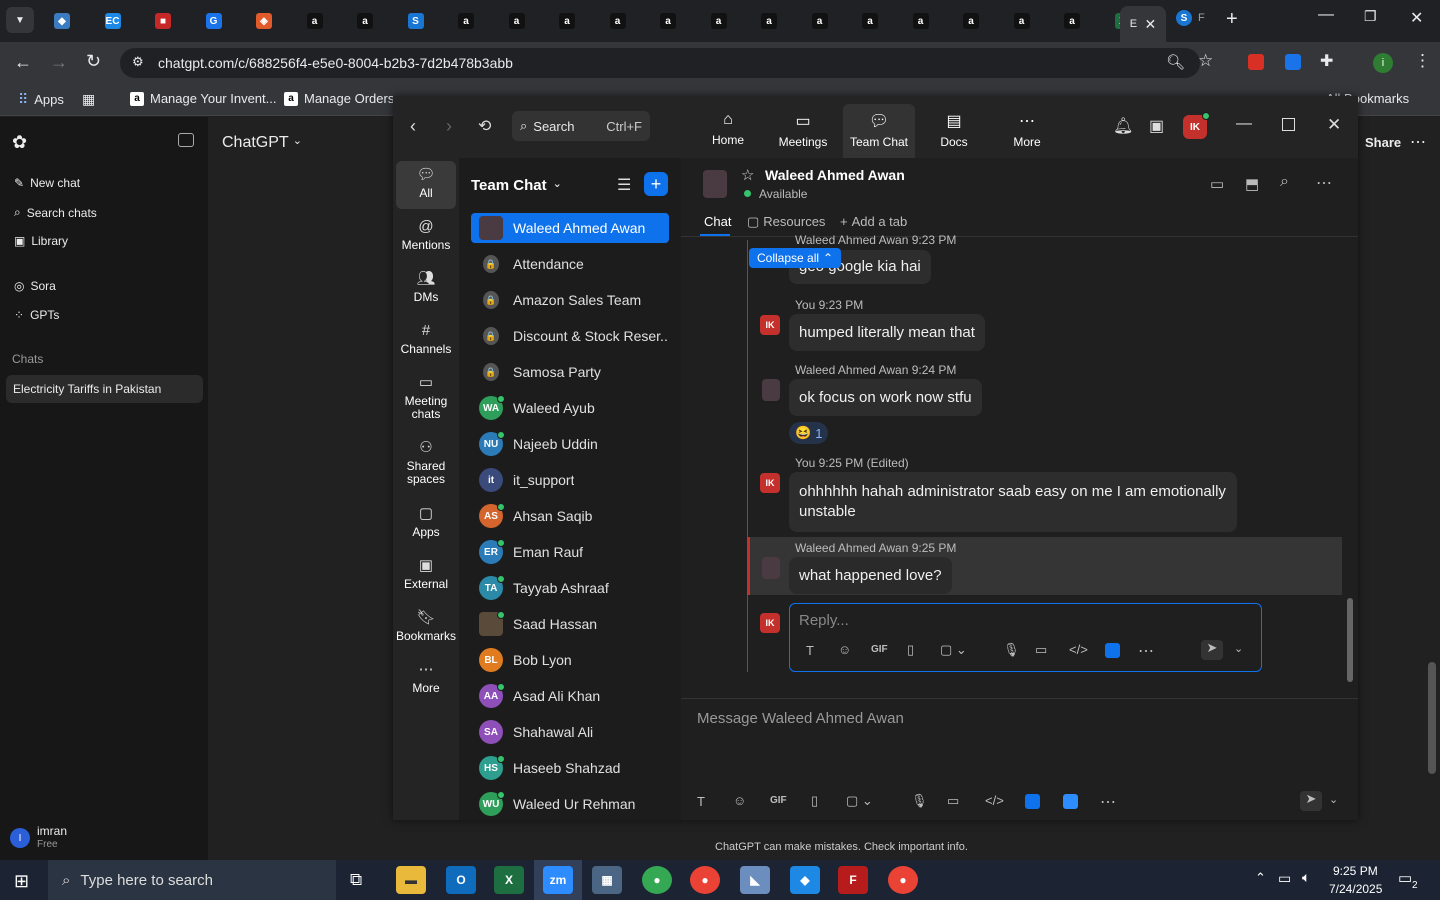 This screenshot has height=900, width=1440. I want to click on chat-scrollbar, so click(1350, 640).